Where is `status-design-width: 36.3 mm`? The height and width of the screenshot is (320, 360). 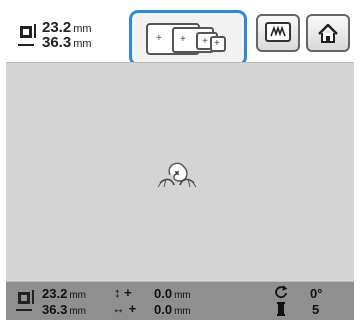
status-design-width: 36.3 mm is located at coordinates (64, 309).